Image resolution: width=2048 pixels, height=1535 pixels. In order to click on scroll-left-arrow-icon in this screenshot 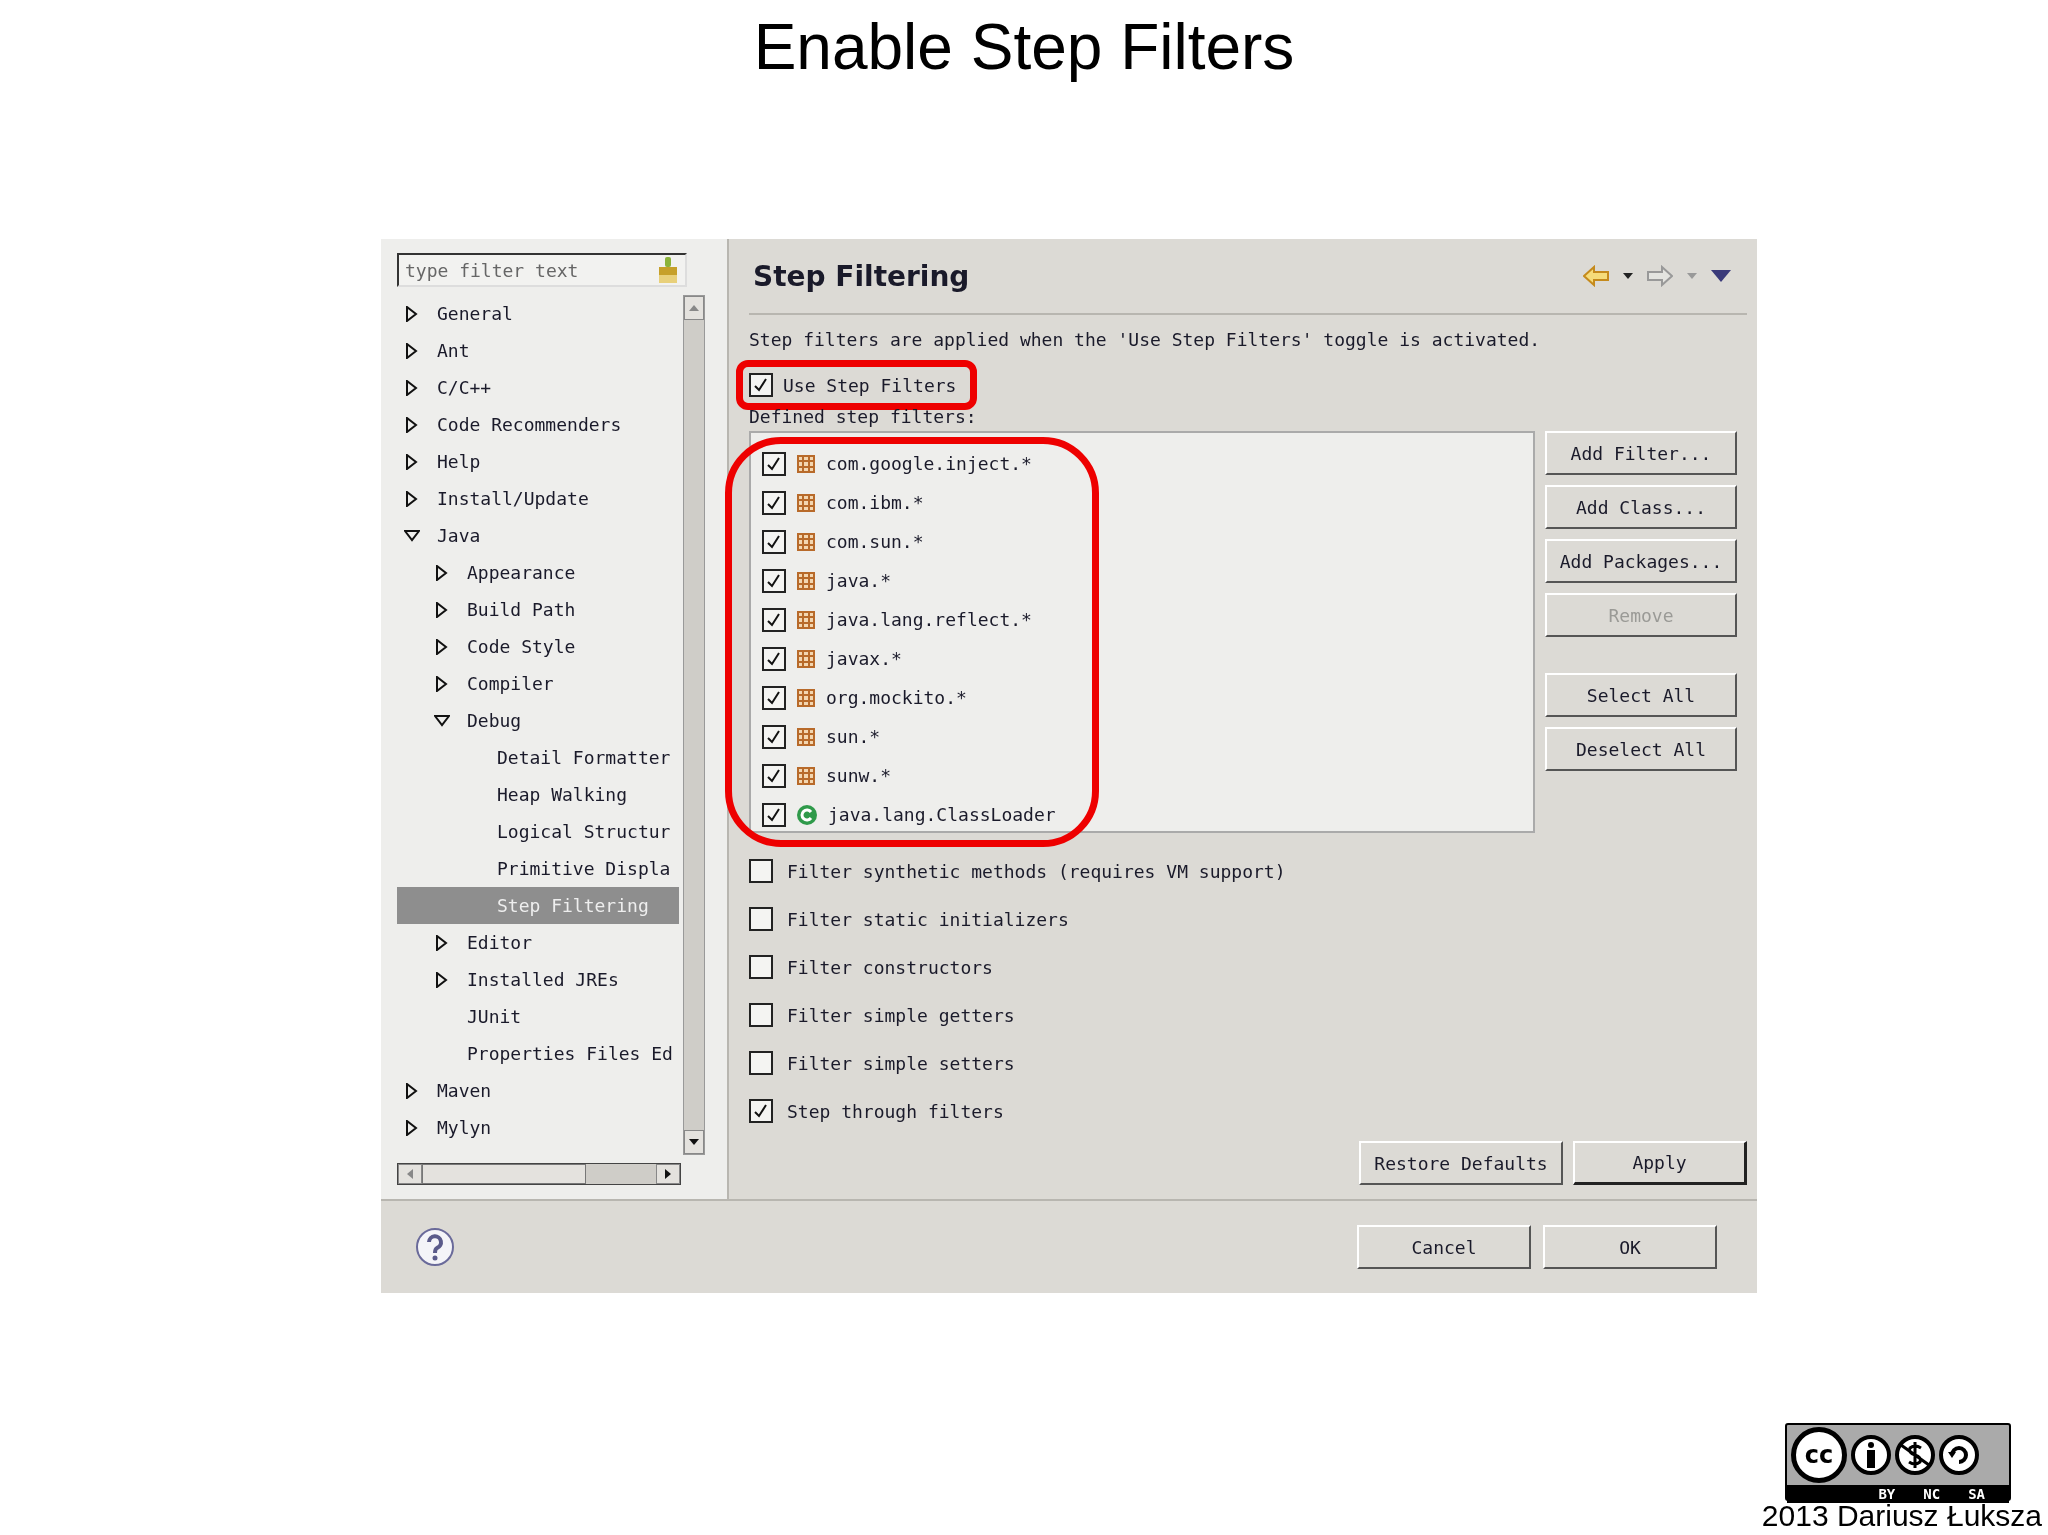, I will do `click(410, 1174)`.